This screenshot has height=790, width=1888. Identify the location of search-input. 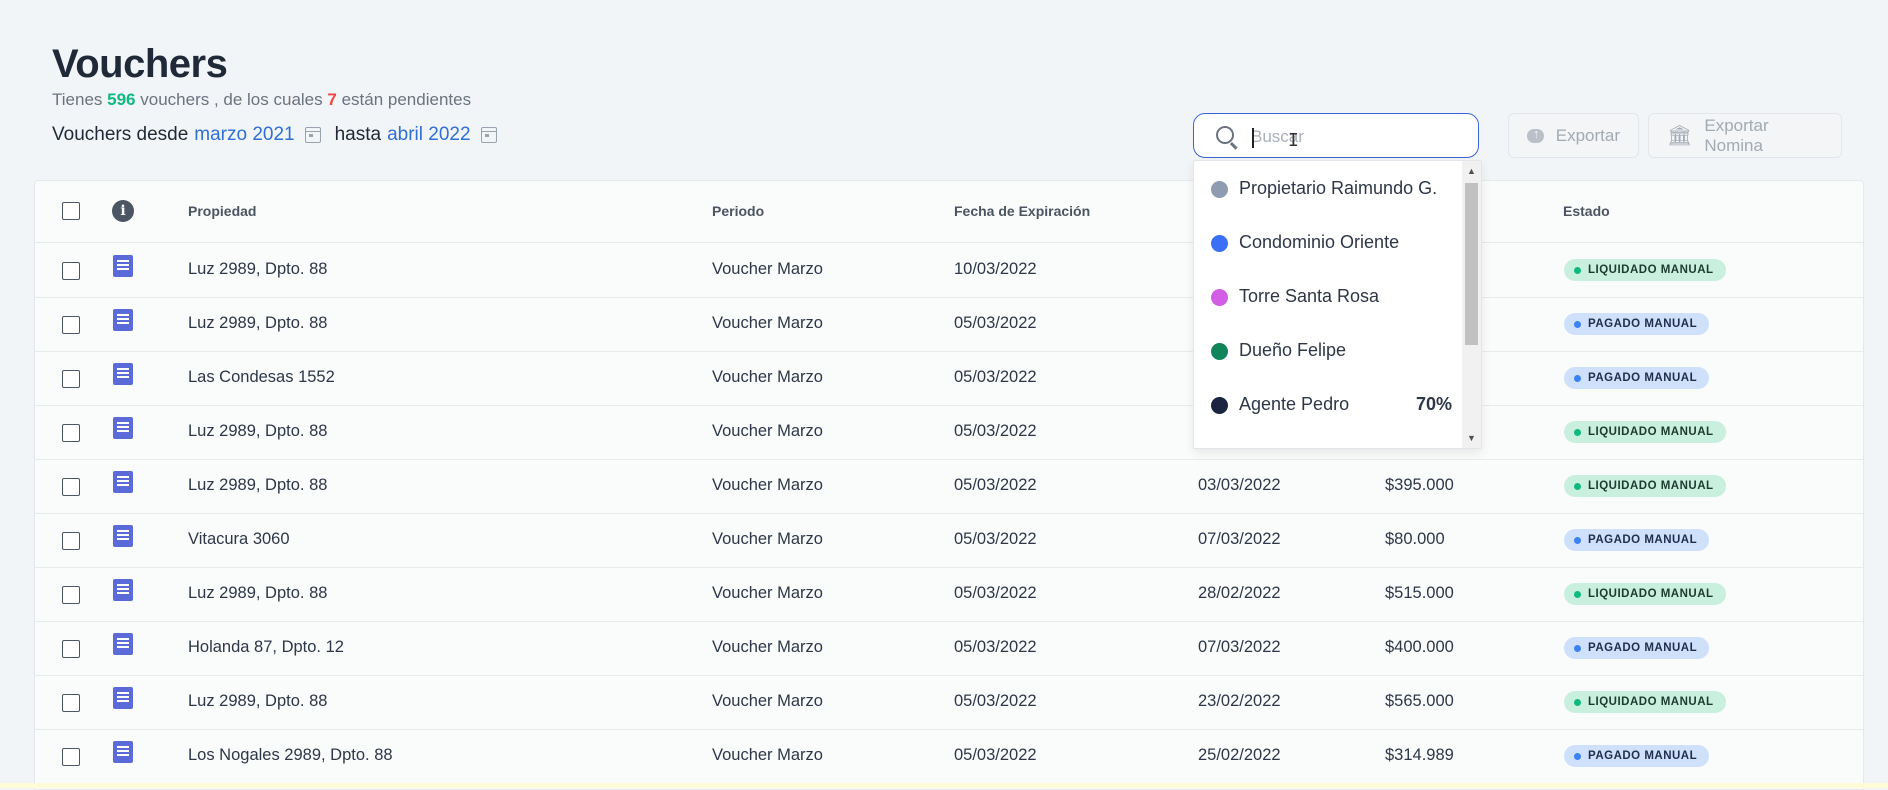
(1358, 137).